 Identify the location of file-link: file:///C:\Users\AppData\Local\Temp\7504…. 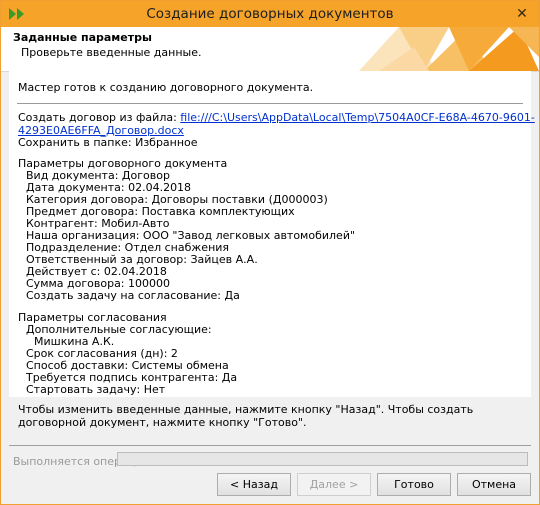
(357, 117).